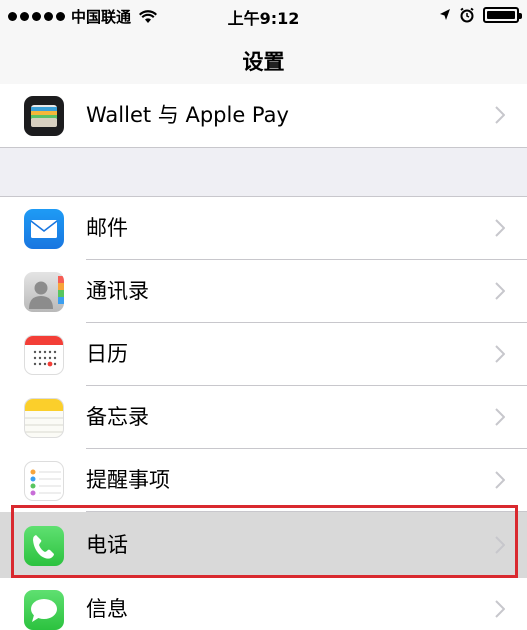  Describe the element at coordinates (44, 116) in the screenshot. I see `wallet-icon` at that location.